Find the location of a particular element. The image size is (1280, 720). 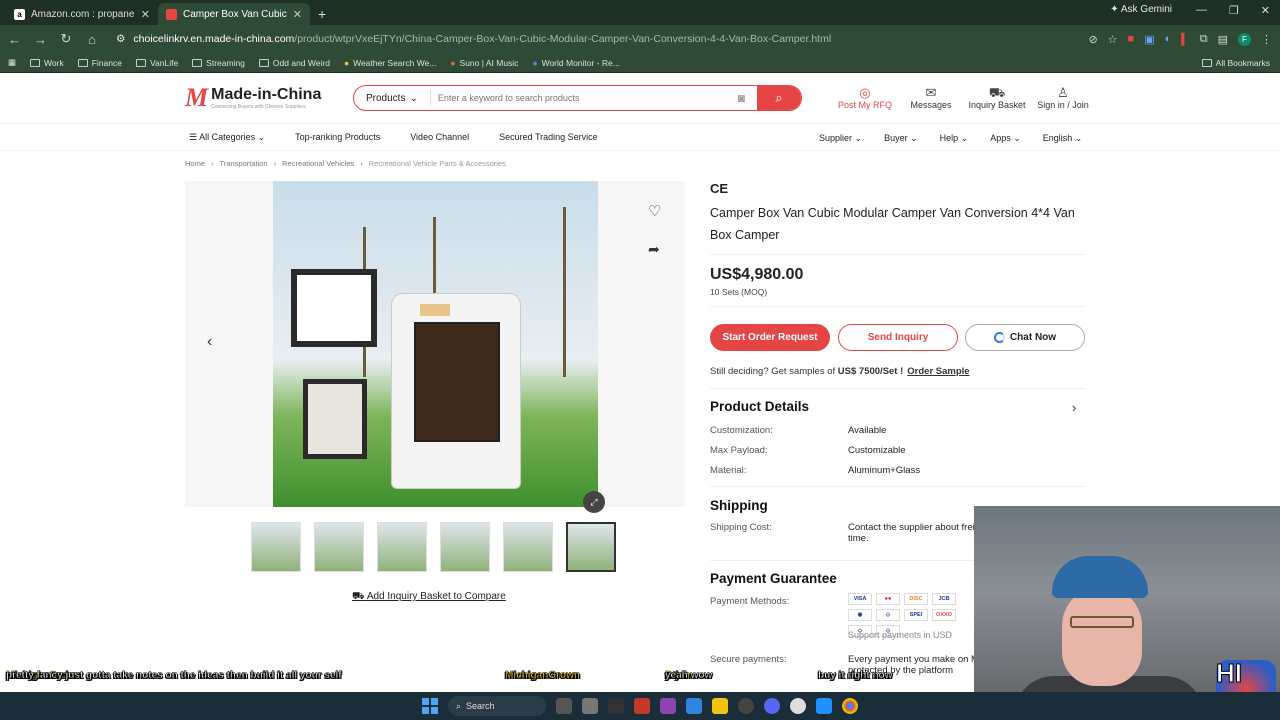

camera-icon: ◙ is located at coordinates (741, 98).